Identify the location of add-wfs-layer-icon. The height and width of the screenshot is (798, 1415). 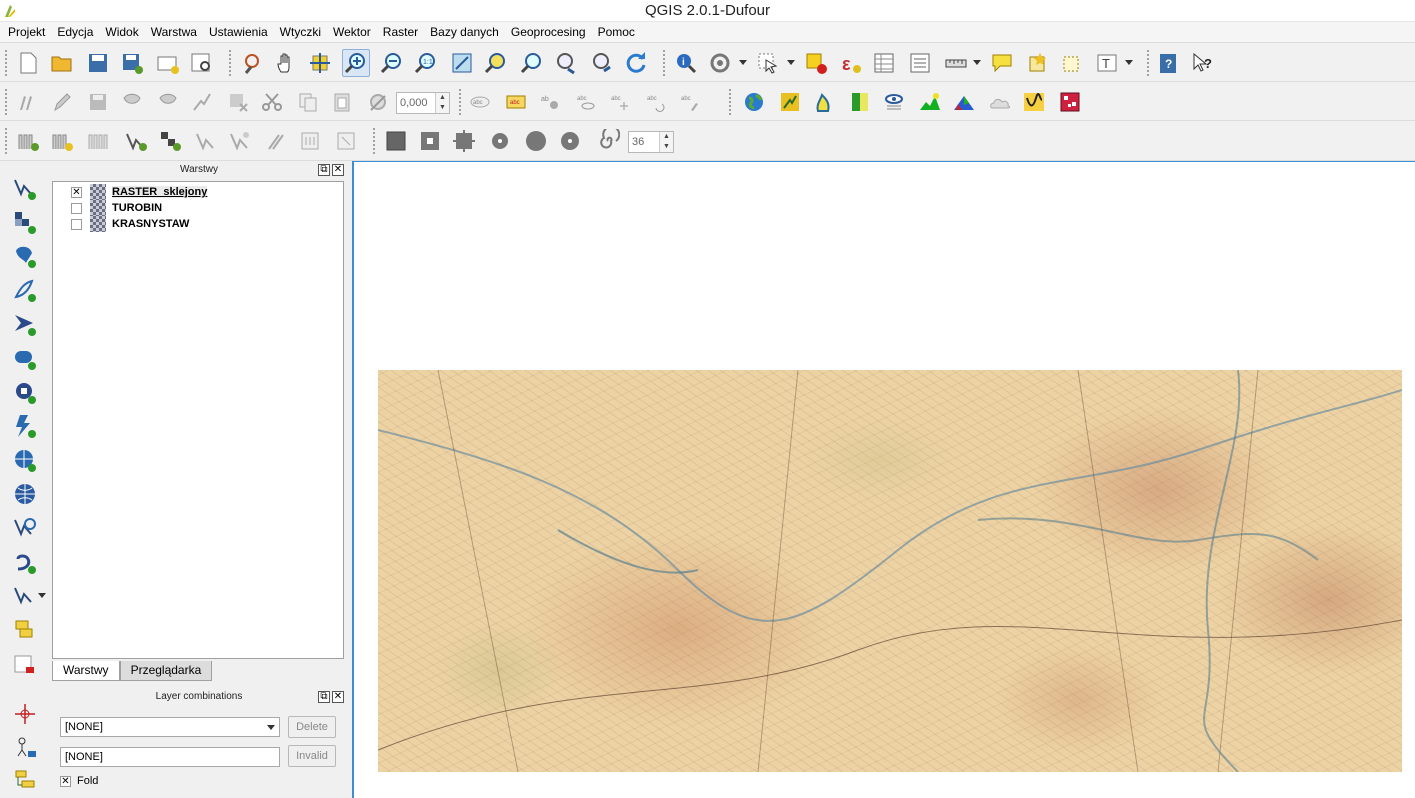
(25, 494).